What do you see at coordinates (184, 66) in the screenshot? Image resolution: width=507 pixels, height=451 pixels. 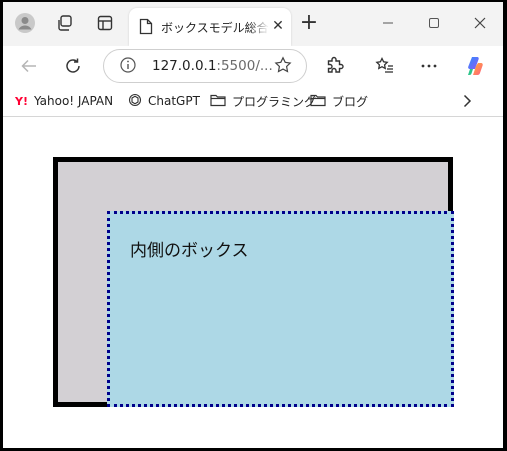 I see `url-host: 127.0.0.1` at bounding box center [184, 66].